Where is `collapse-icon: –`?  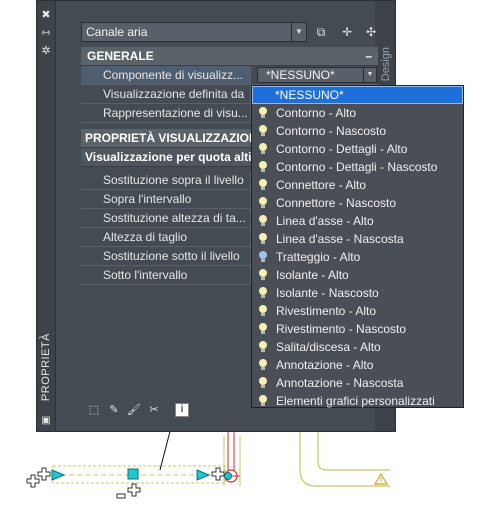
collapse-icon: – is located at coordinates (368, 56).